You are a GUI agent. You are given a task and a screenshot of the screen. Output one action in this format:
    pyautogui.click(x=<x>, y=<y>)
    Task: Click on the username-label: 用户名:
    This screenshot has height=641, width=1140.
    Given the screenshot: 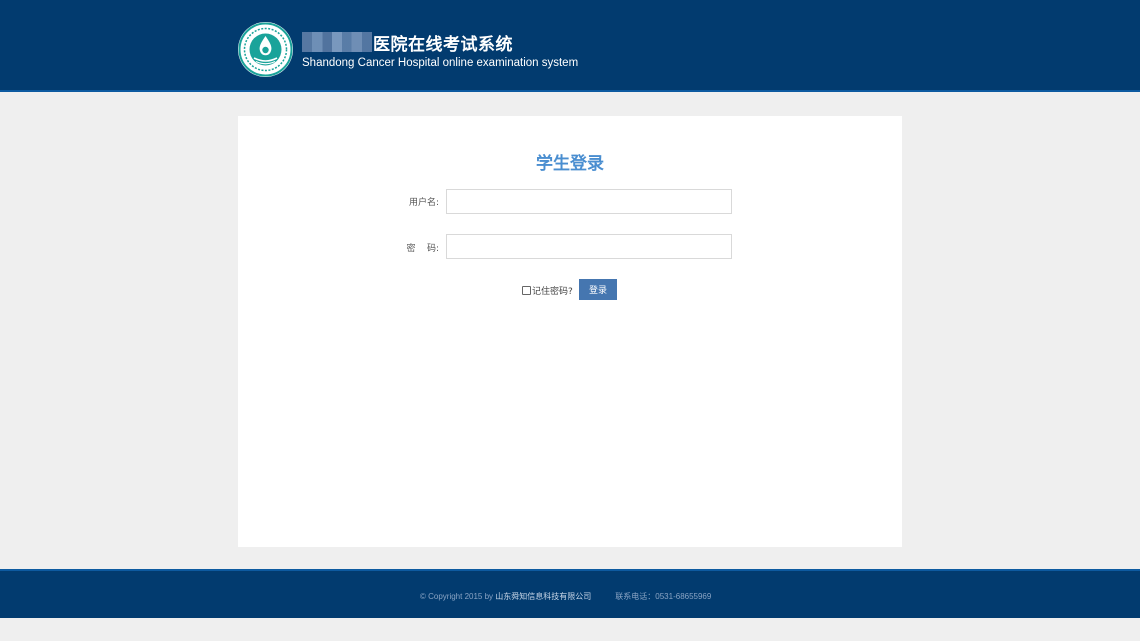 What is the action you would take?
    pyautogui.click(x=423, y=203)
    